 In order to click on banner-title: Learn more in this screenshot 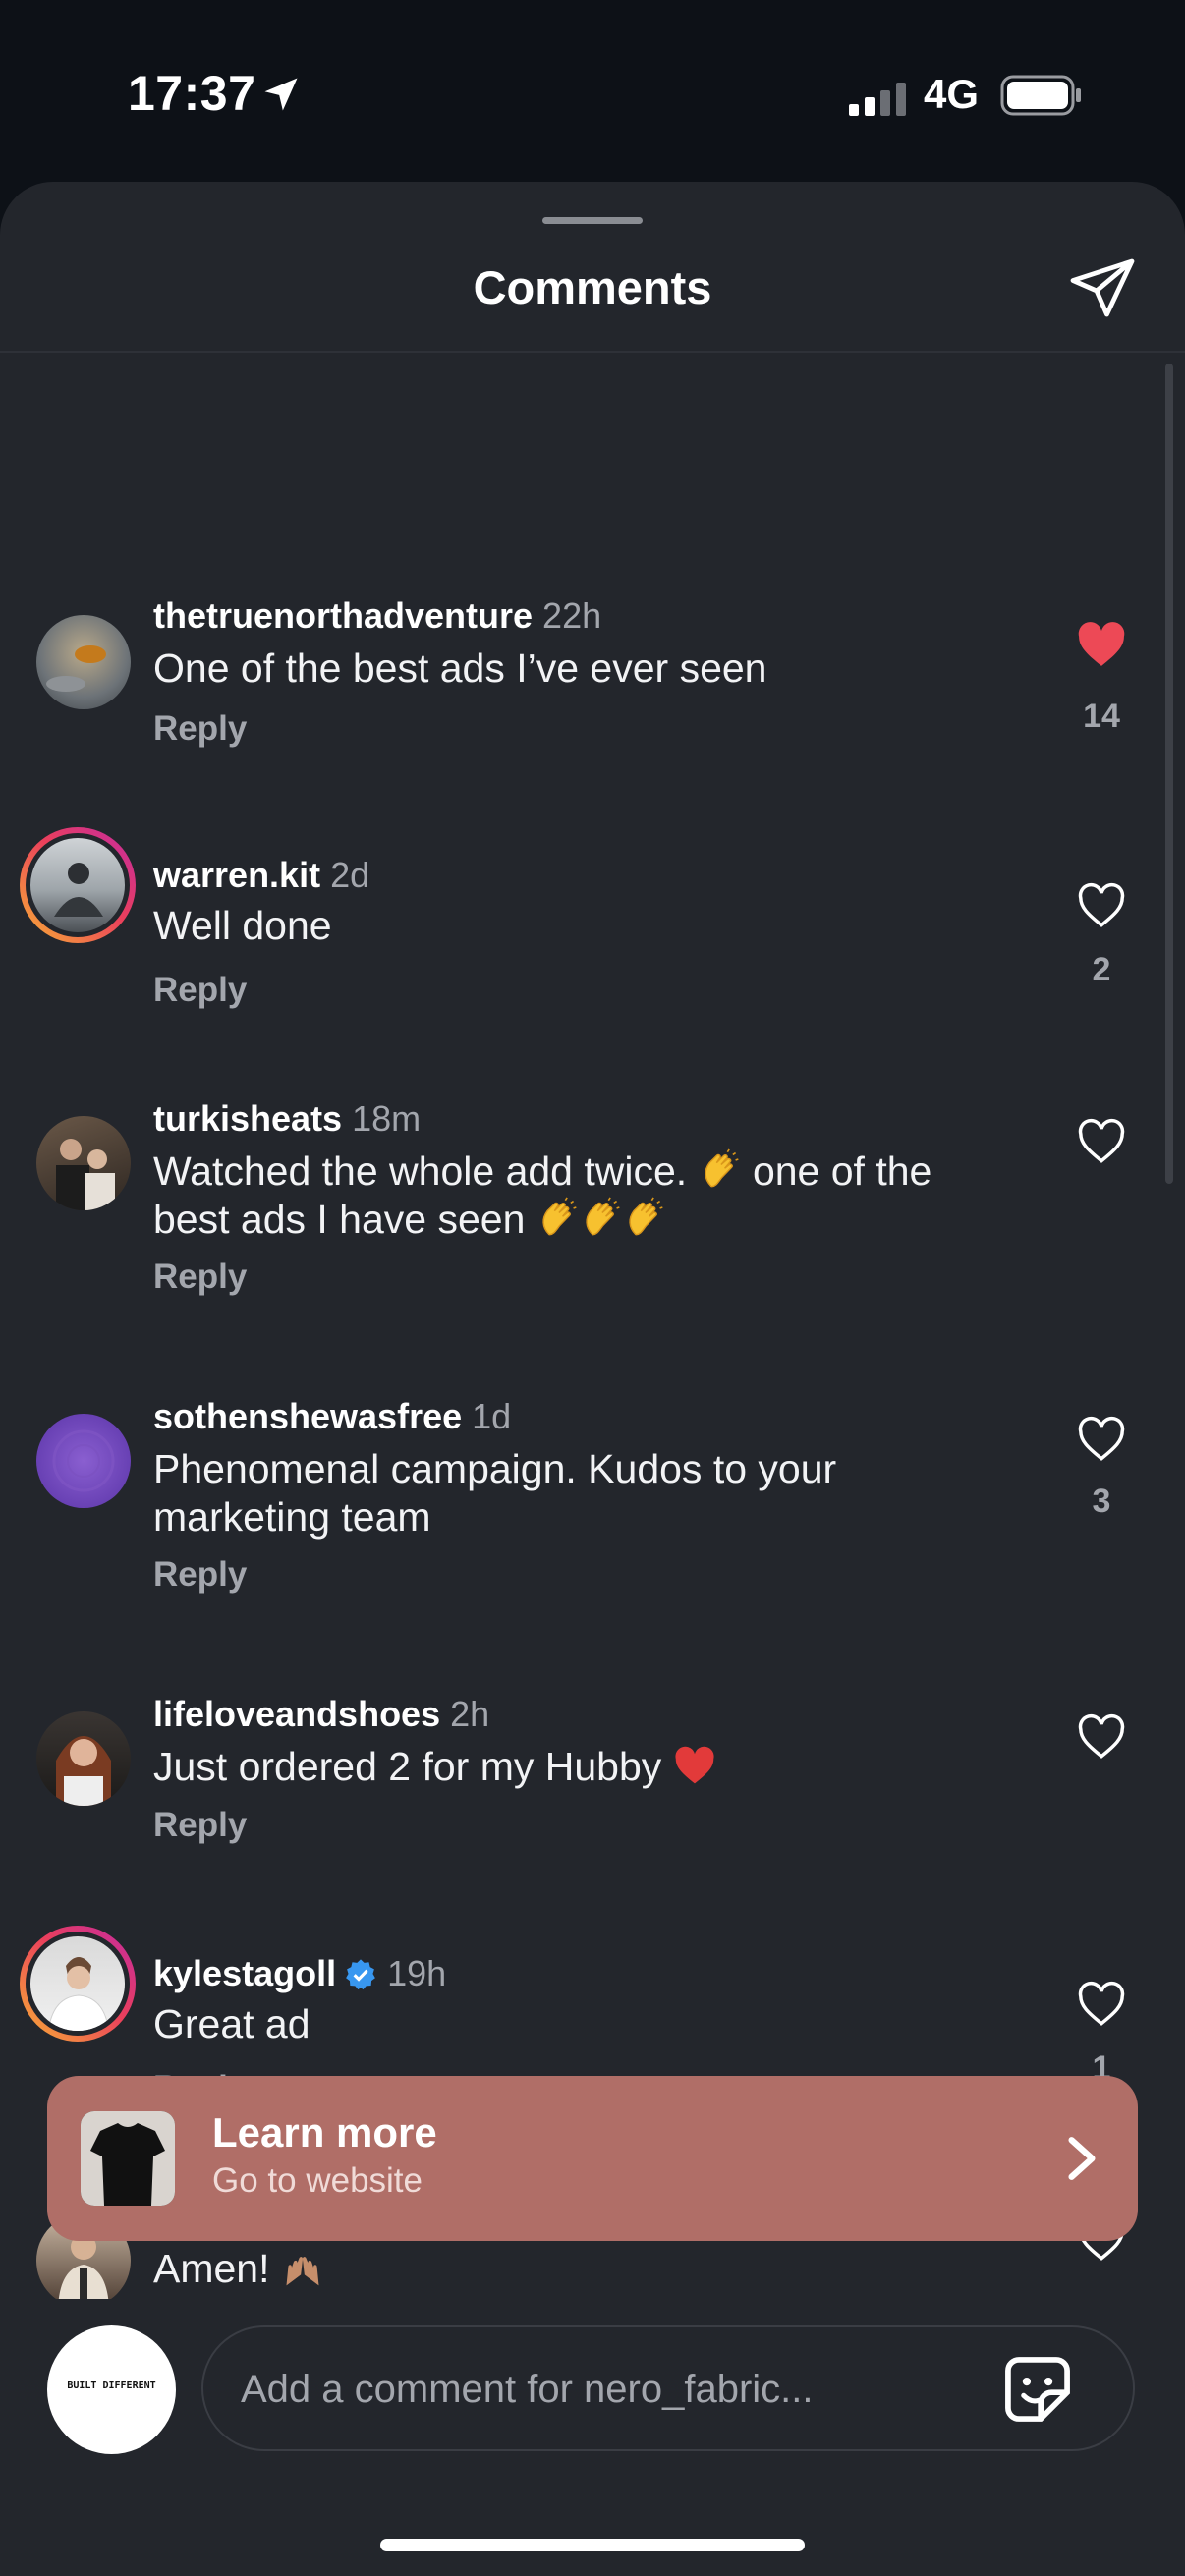, I will do `click(324, 2132)`.